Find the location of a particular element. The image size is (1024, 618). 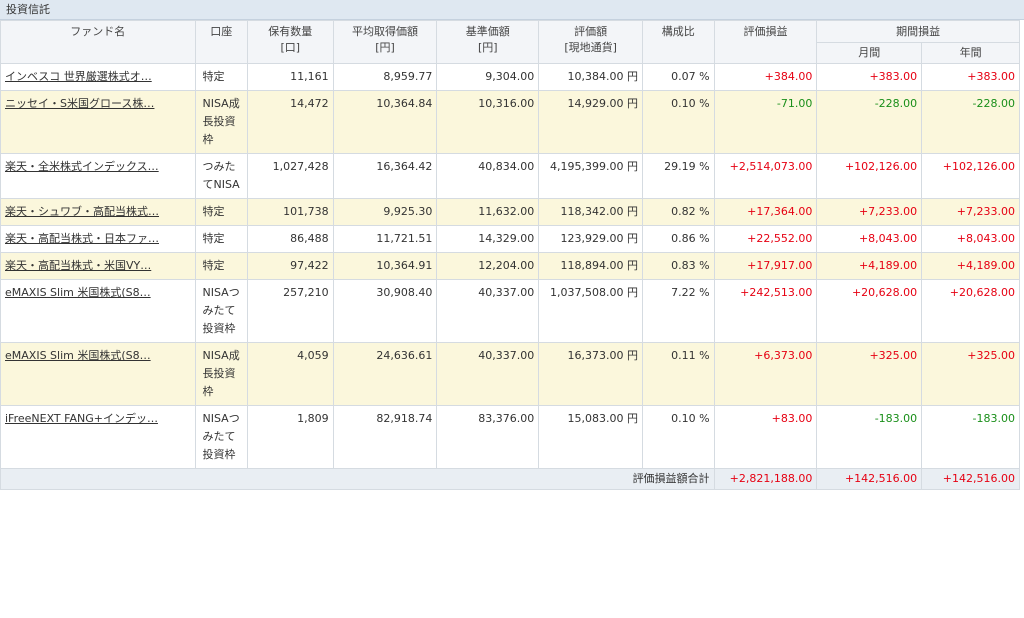

unrealized-cell: +83.00 is located at coordinates (765, 437).